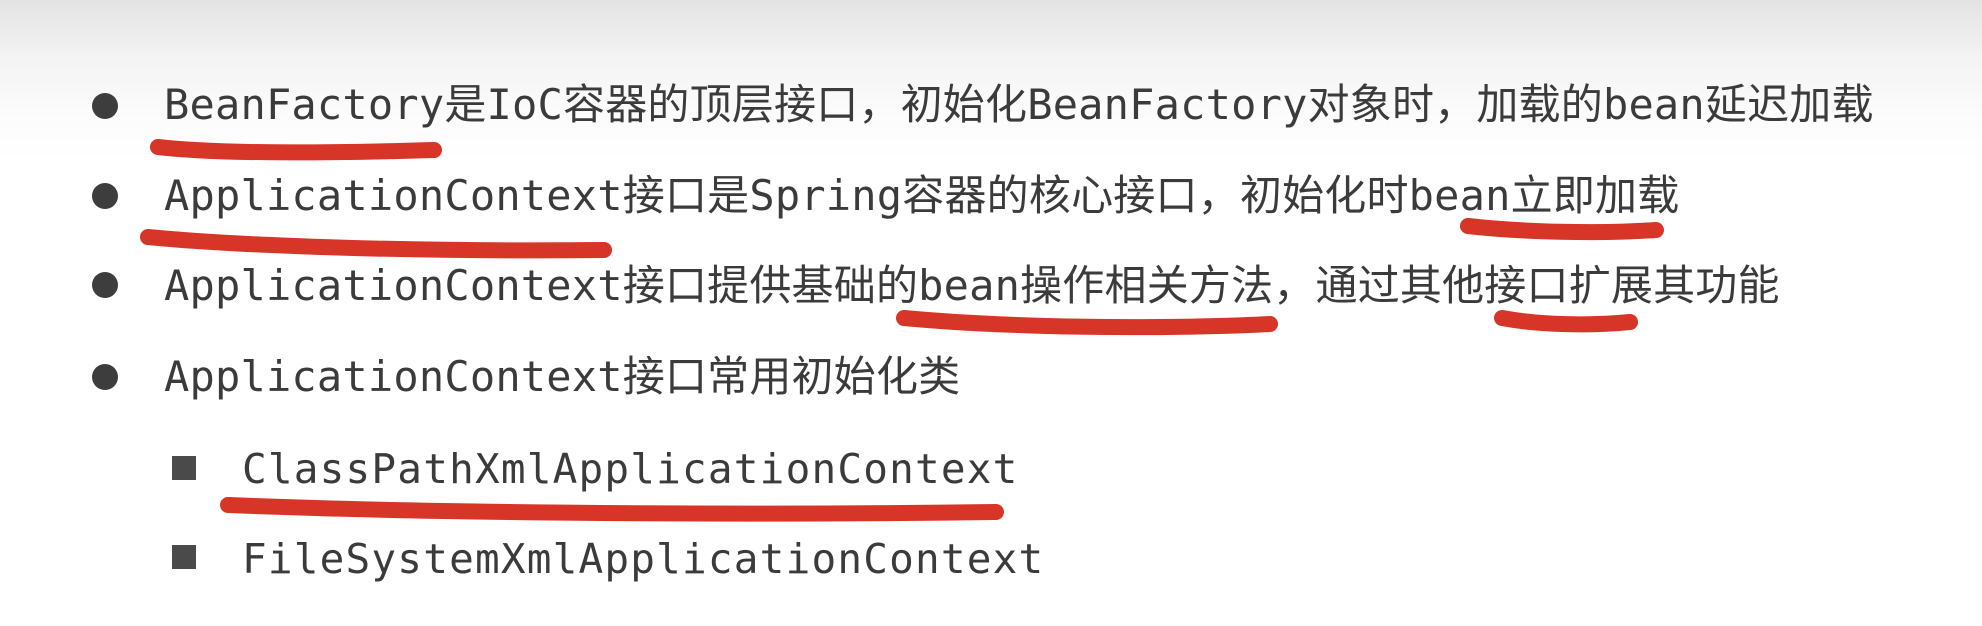 Image resolution: width=1982 pixels, height=626 pixels. What do you see at coordinates (562, 376) in the screenshot?
I see `bullet-text-4: ApplicationContext接口常用初始化类` at bounding box center [562, 376].